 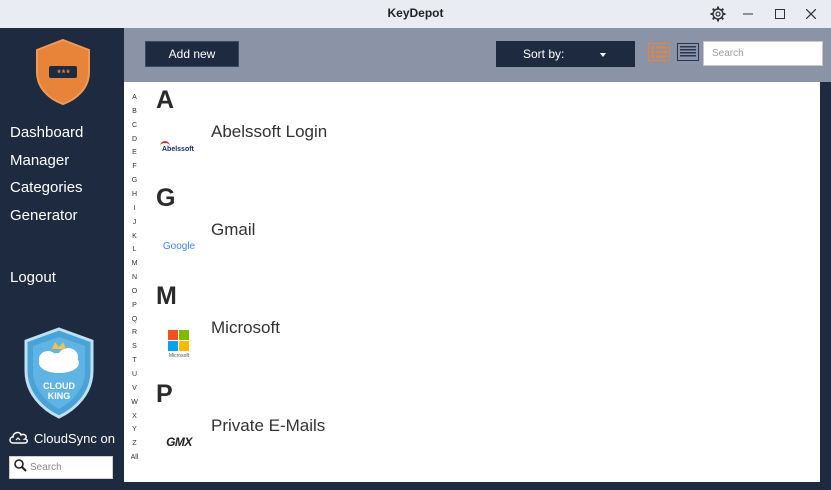 What do you see at coordinates (46, 132) in the screenshot?
I see `nav-dashboard: Dashboard` at bounding box center [46, 132].